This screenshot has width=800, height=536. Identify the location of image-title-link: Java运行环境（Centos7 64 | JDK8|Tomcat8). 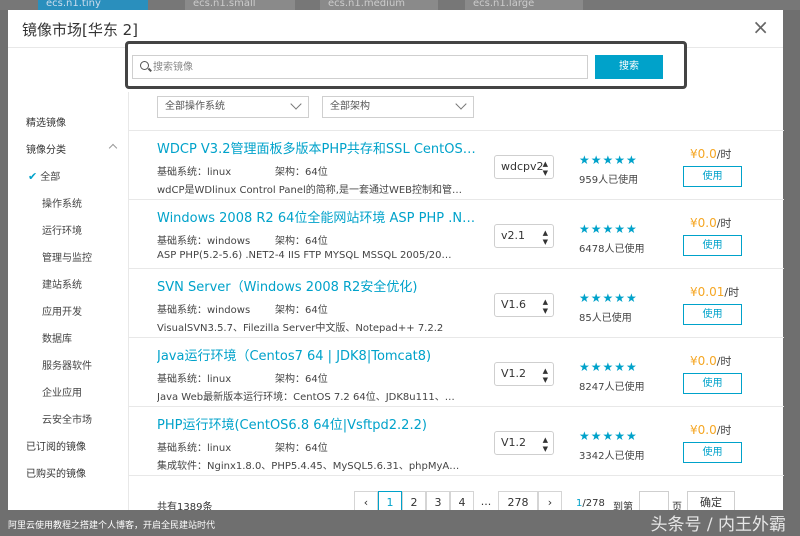
(294, 354).